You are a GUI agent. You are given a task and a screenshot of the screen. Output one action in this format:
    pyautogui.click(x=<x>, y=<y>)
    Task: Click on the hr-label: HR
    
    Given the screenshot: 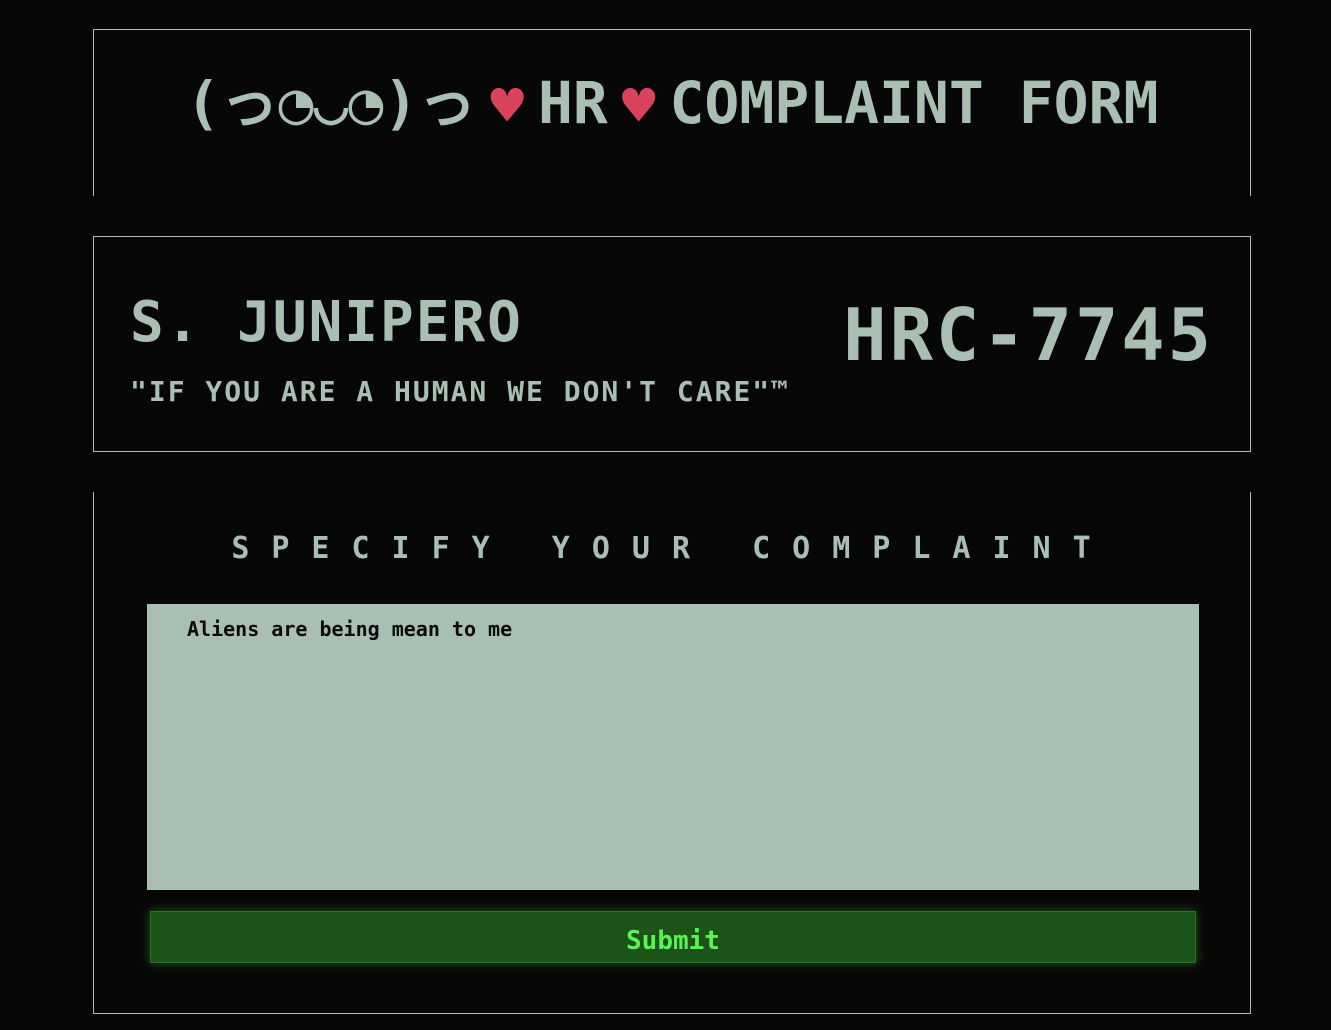 What is the action you would take?
    pyautogui.click(x=572, y=103)
    